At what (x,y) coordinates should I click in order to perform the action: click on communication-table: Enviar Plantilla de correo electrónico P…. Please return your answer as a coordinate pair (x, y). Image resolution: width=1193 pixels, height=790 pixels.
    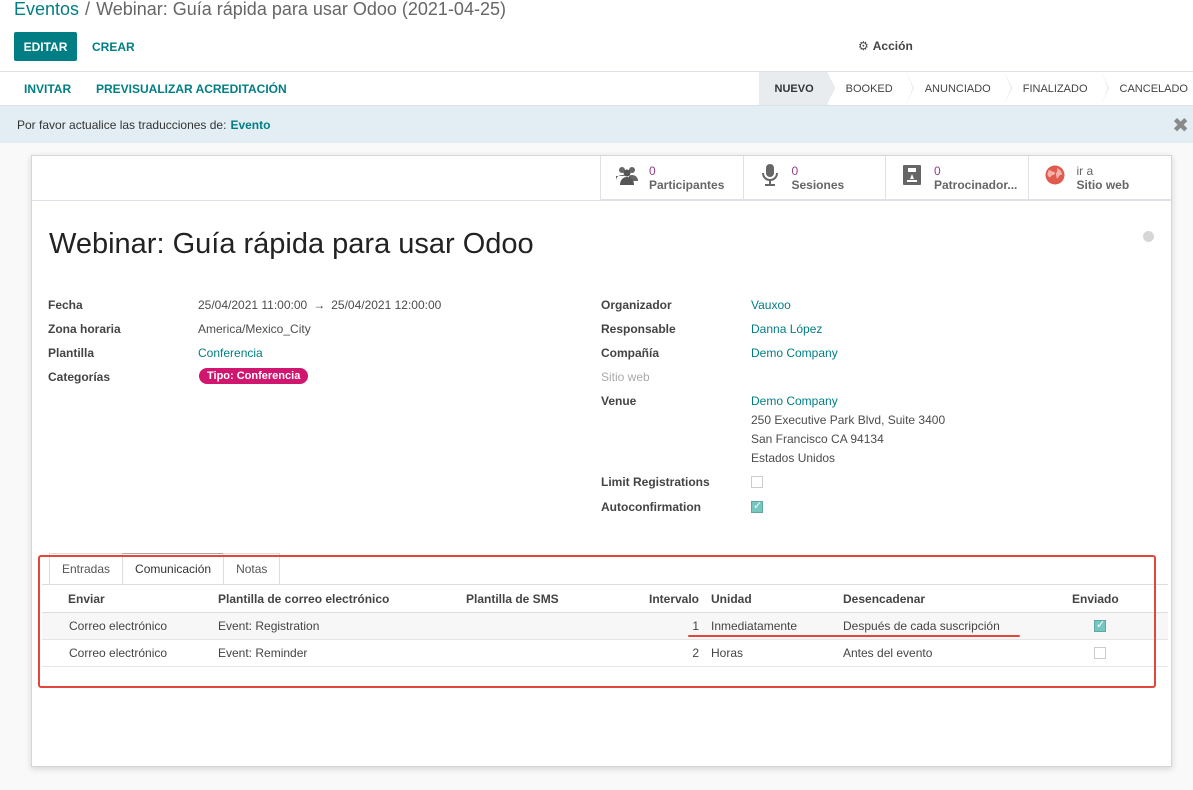
    Looking at the image, I should click on (605, 626).